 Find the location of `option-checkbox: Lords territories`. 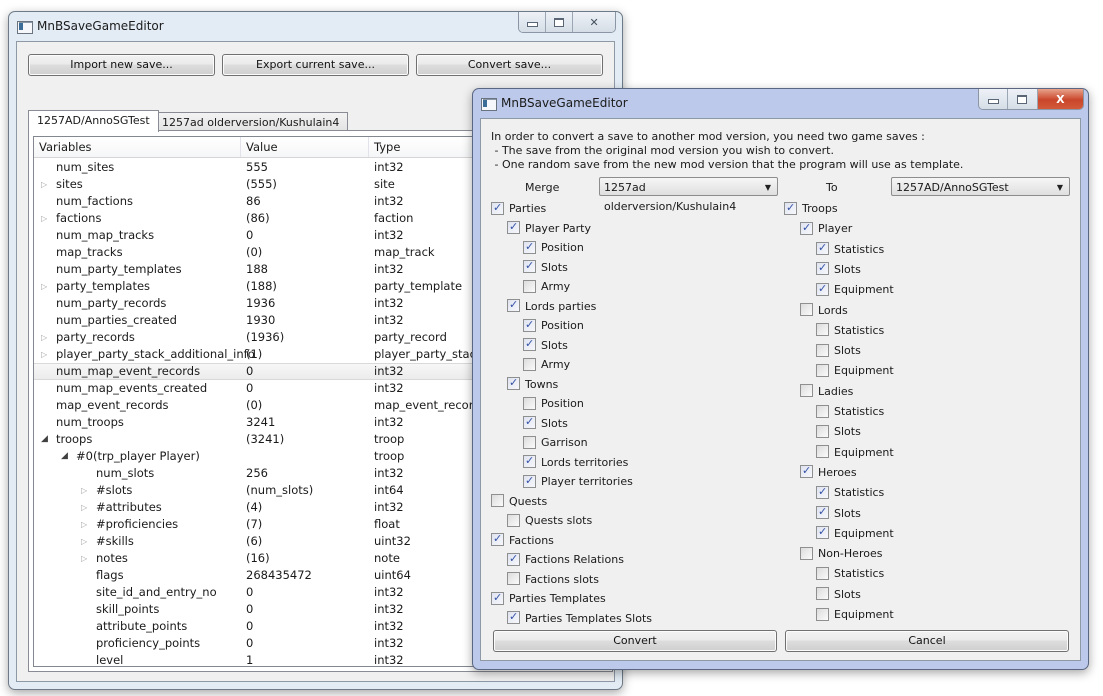

option-checkbox: Lords territories is located at coordinates (575, 462).